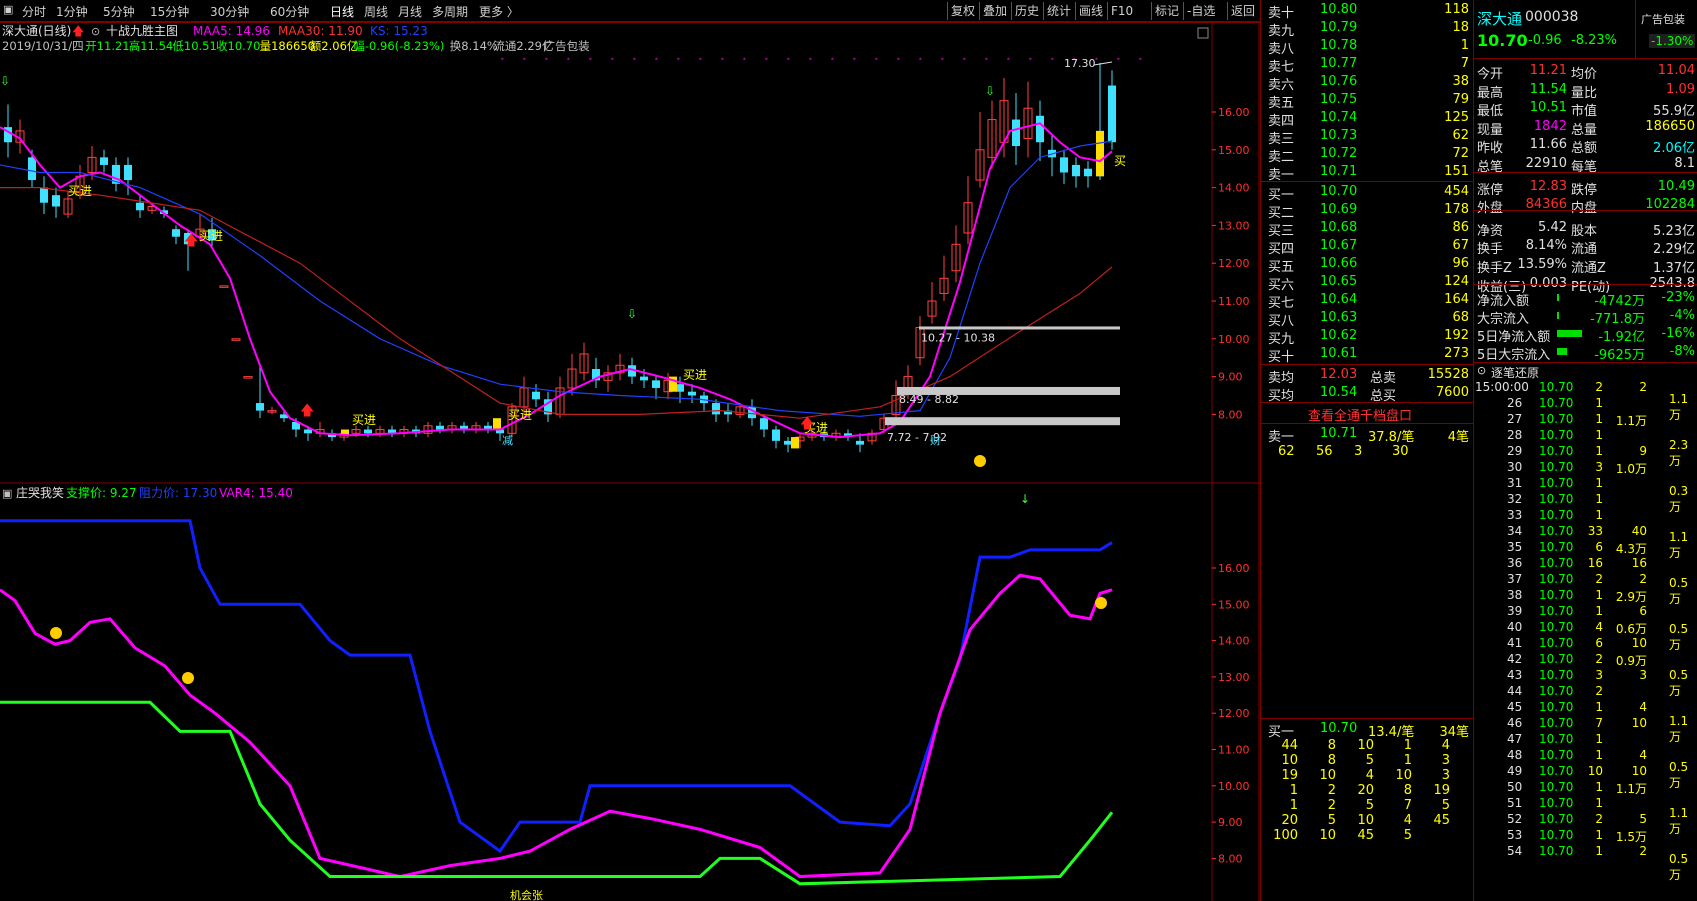  What do you see at coordinates (1242, 11) in the screenshot?
I see `toolbar-button: 返回` at bounding box center [1242, 11].